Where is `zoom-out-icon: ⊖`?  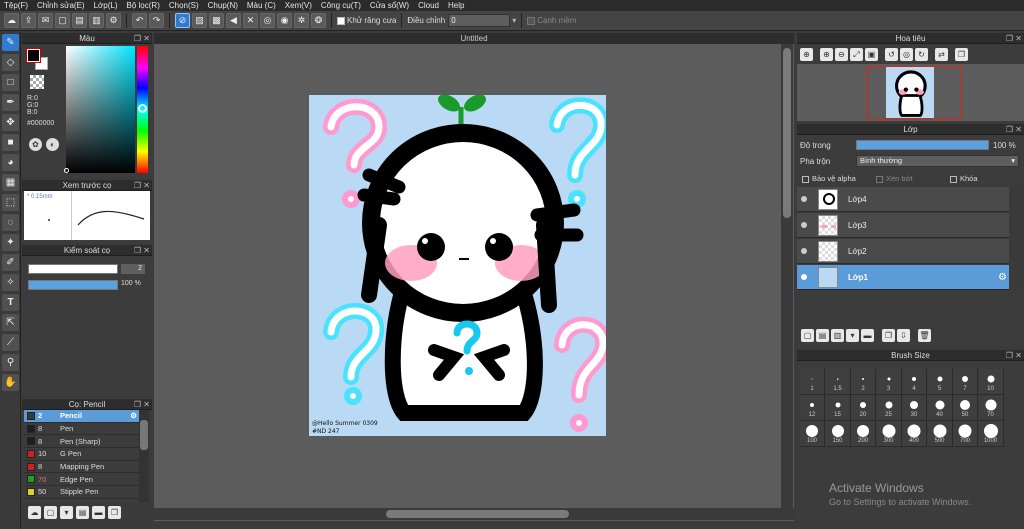 zoom-out-icon: ⊖ is located at coordinates (841, 54).